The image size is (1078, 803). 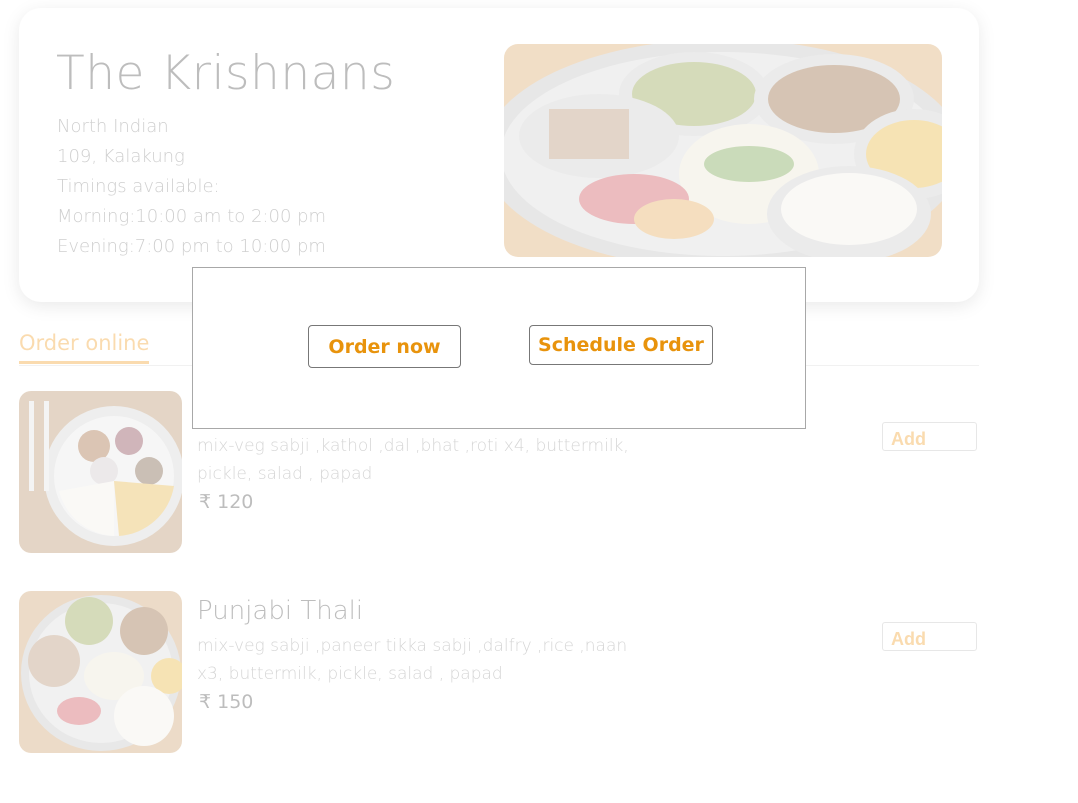 I want to click on order-type-modal: Order now Schedule Order, so click(x=499, y=348).